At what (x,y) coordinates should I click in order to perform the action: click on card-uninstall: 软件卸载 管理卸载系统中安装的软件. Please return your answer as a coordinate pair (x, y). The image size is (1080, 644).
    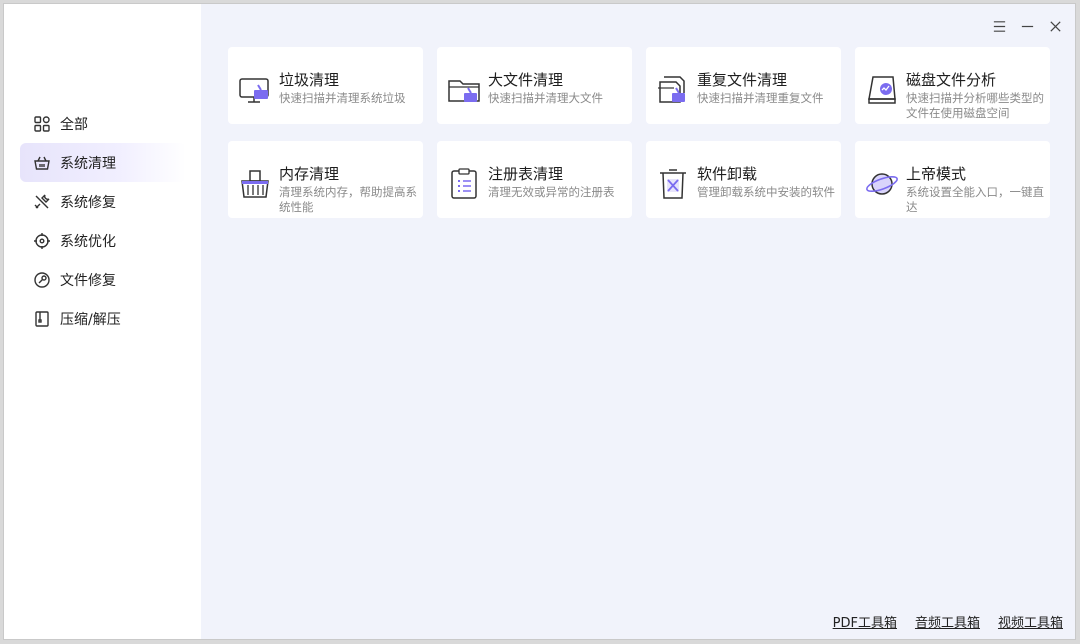
    Looking at the image, I should click on (743, 179).